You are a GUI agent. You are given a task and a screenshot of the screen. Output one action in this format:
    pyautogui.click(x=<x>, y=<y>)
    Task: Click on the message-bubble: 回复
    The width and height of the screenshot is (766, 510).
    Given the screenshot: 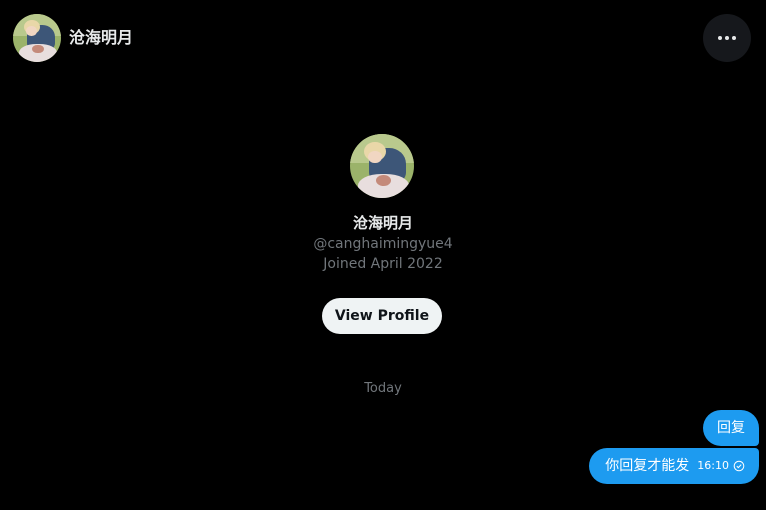 What is the action you would take?
    pyautogui.click(x=731, y=428)
    